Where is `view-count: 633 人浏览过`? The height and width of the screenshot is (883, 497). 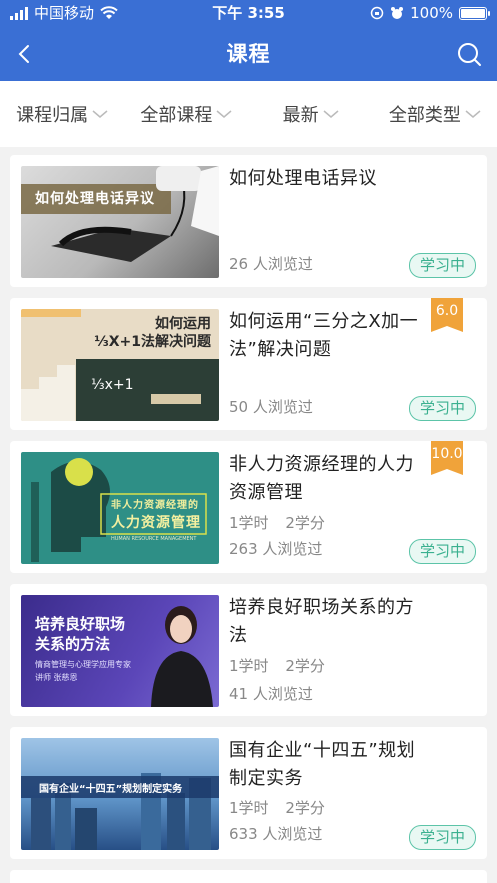 view-count: 633 人浏览过 is located at coordinates (276, 834).